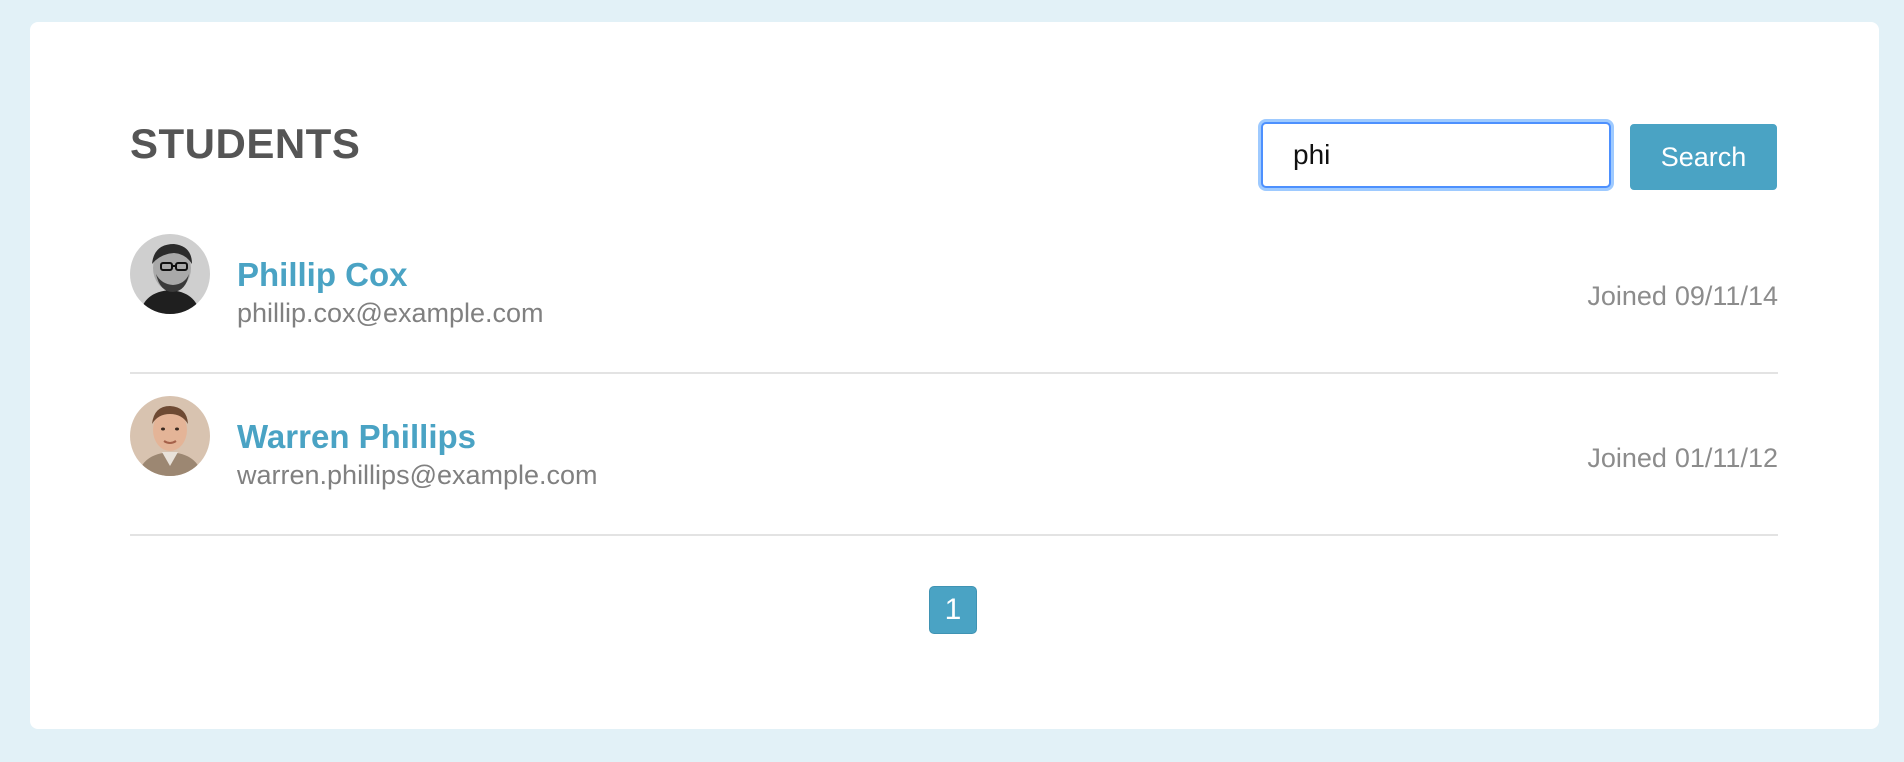  Describe the element at coordinates (1726, 296) in the screenshot. I see `joined-date: 09/11/14` at that location.